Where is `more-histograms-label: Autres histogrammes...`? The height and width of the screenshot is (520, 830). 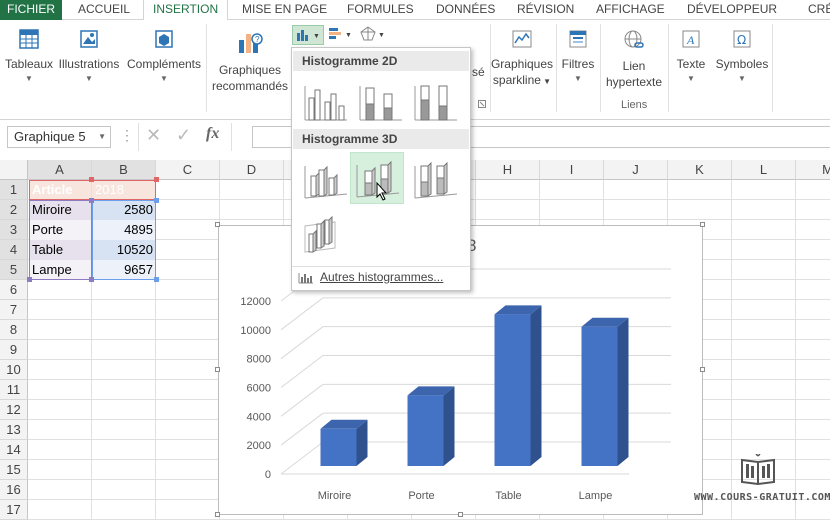
more-histograms-label: Autres histogrammes... is located at coordinates (382, 277).